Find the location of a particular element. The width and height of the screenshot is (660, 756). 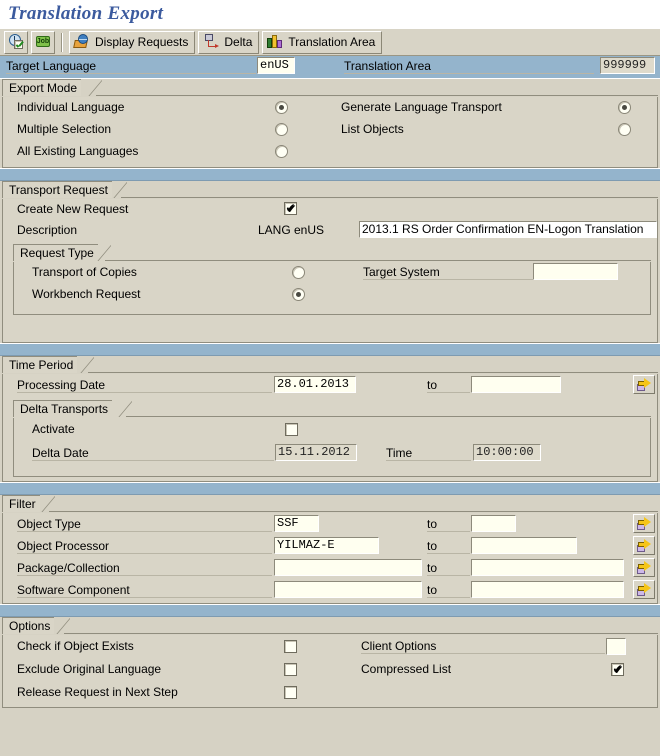

table-row: Package/Collection to is located at coordinates (330, 568).